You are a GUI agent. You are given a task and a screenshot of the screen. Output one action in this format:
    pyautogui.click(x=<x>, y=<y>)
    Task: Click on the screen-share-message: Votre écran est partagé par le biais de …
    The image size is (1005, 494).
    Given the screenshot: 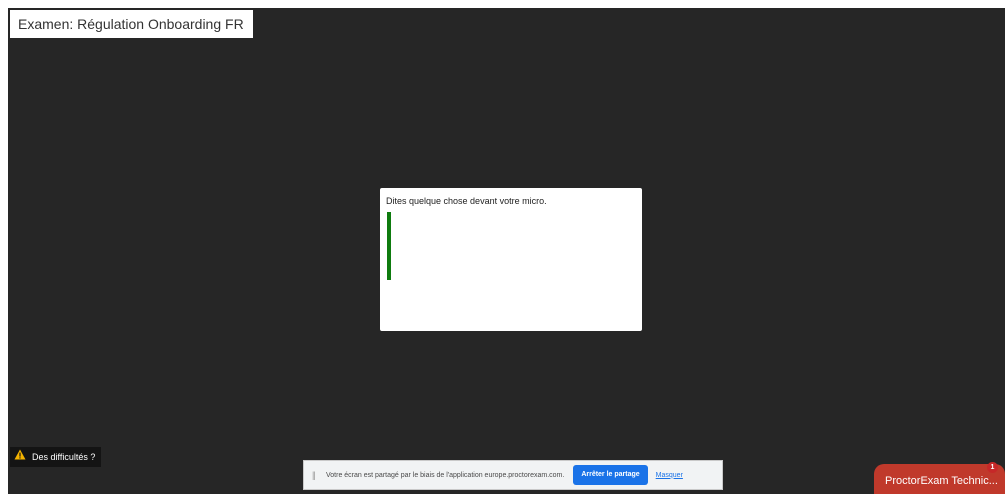 What is the action you would take?
    pyautogui.click(x=445, y=475)
    